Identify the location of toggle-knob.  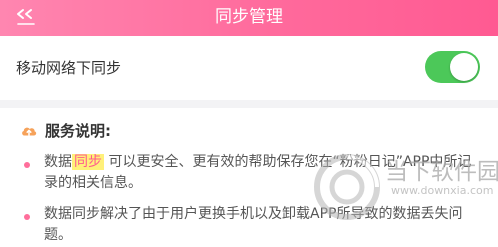
(464, 67).